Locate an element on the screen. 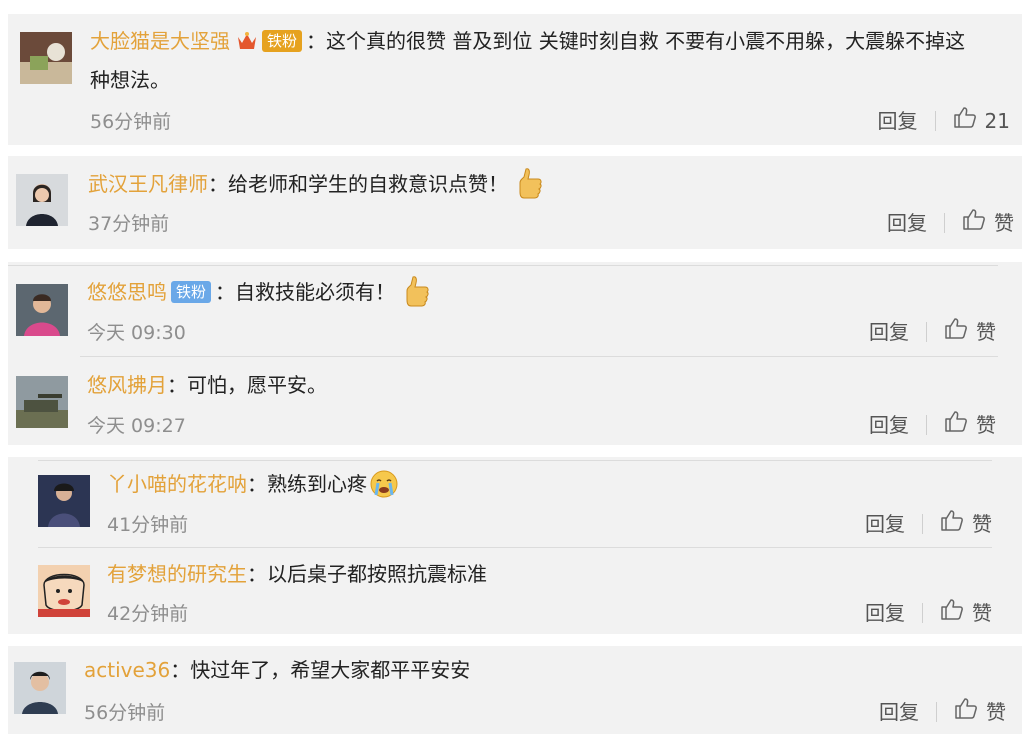 The image size is (1028, 734). comment-text: 可怕，愿平安。 is located at coordinates (257, 385).